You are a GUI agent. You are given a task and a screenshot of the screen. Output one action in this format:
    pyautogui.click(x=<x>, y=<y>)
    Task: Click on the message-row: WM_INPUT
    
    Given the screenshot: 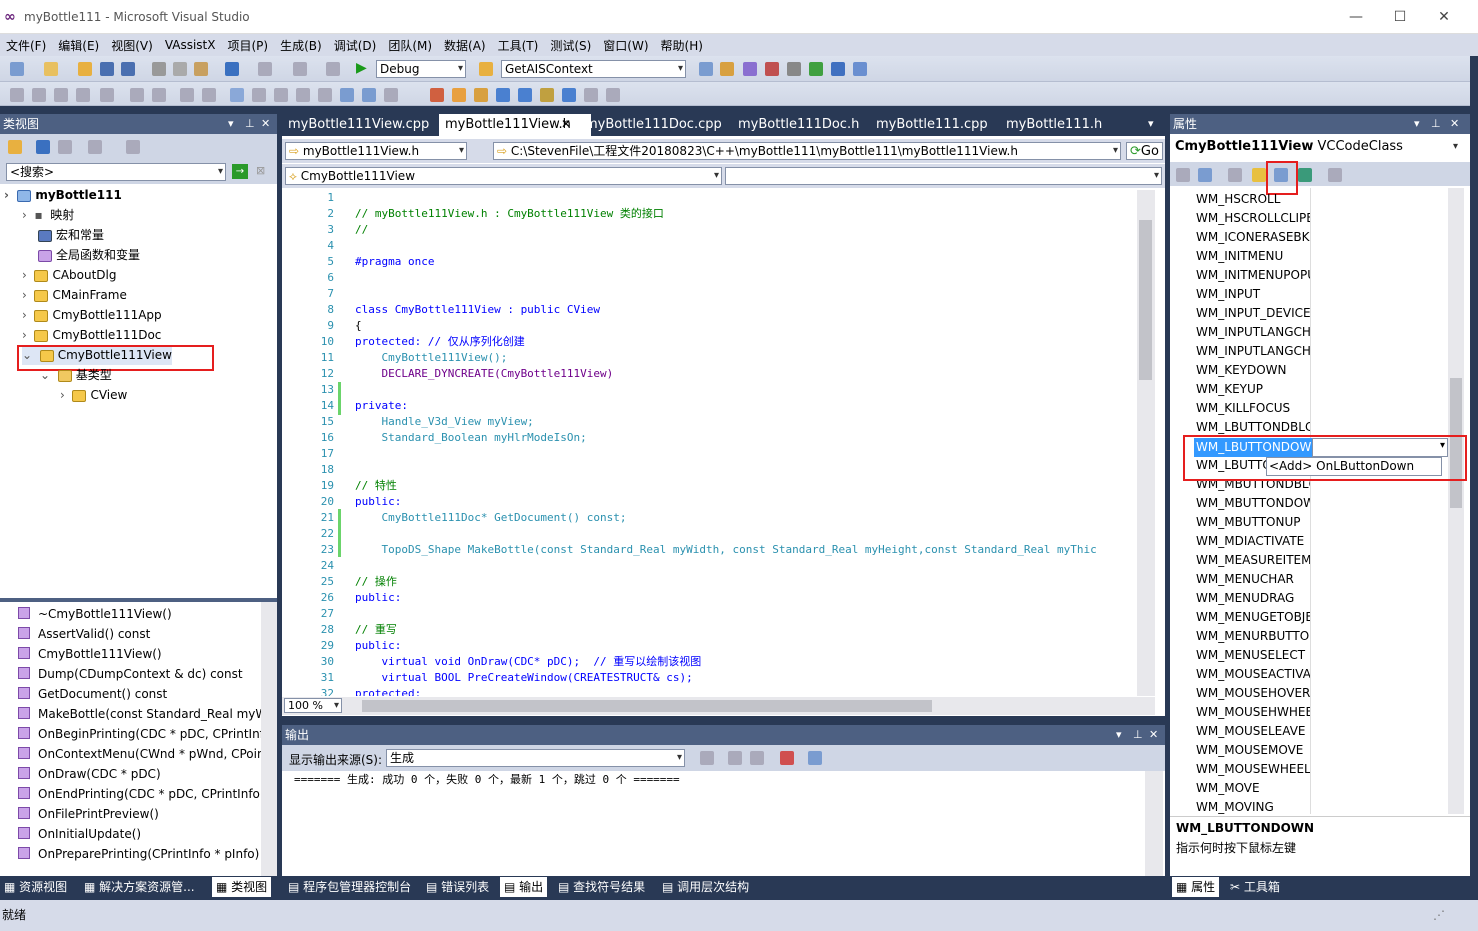 What is the action you would take?
    pyautogui.click(x=1253, y=294)
    